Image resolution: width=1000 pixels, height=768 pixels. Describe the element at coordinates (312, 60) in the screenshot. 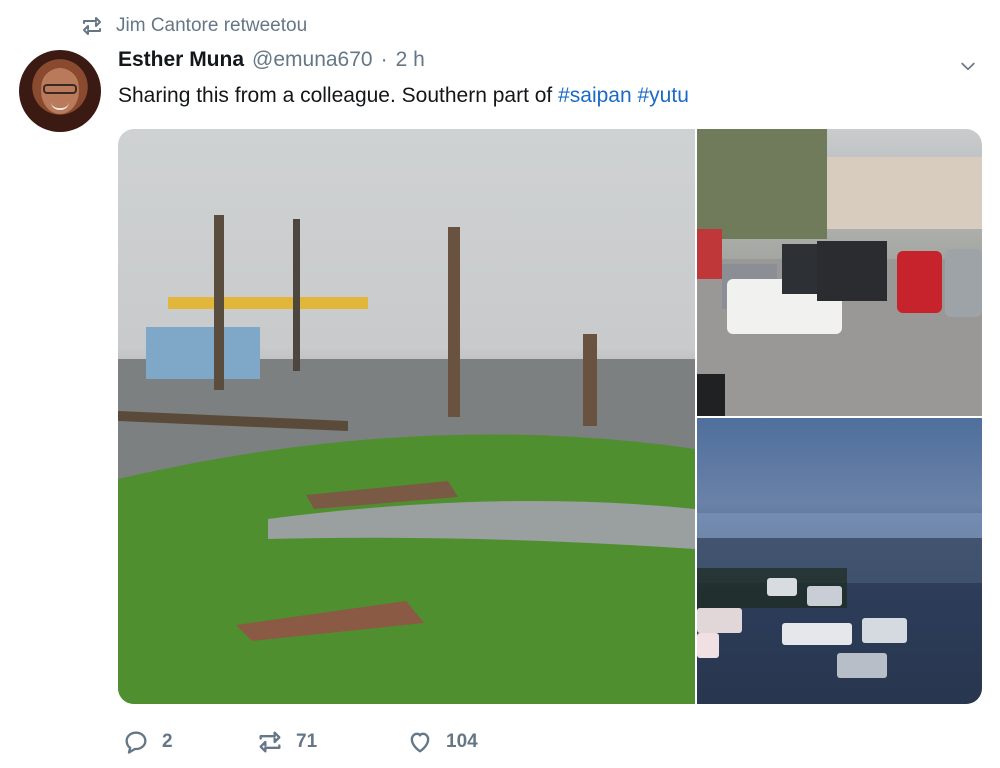

I see `handle: @emuna670` at that location.